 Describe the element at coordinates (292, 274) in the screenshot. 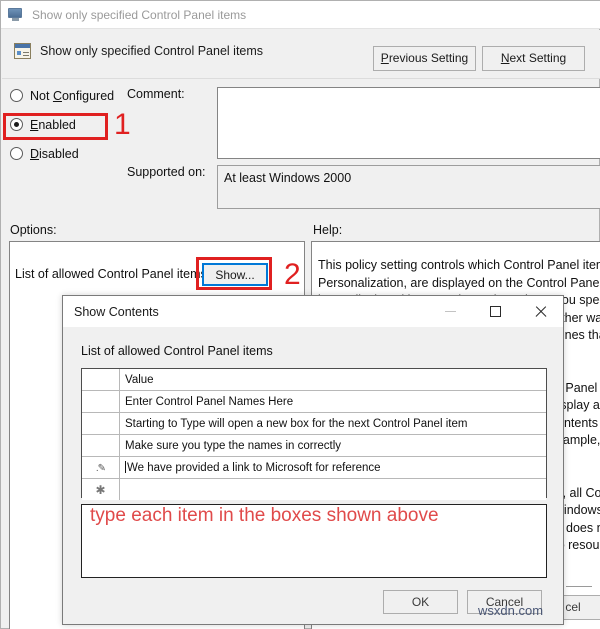

I see `annotation-number-2: 2` at that location.